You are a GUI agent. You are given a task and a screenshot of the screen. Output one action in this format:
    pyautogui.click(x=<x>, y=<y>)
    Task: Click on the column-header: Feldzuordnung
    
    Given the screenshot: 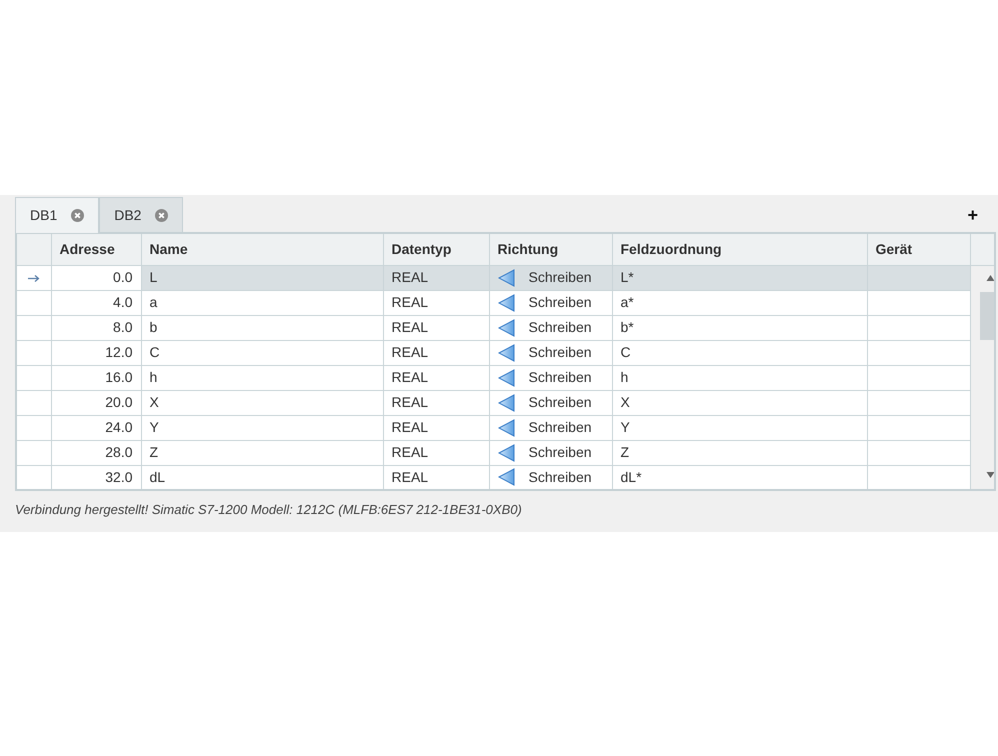 What is the action you would take?
    pyautogui.click(x=739, y=249)
    